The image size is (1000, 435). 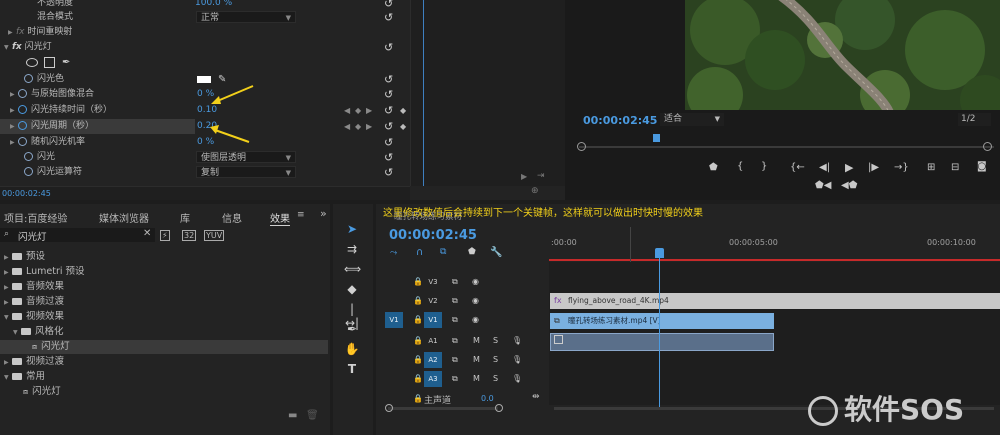 I want to click on lift-icon: ⊞, so click(x=931, y=167).